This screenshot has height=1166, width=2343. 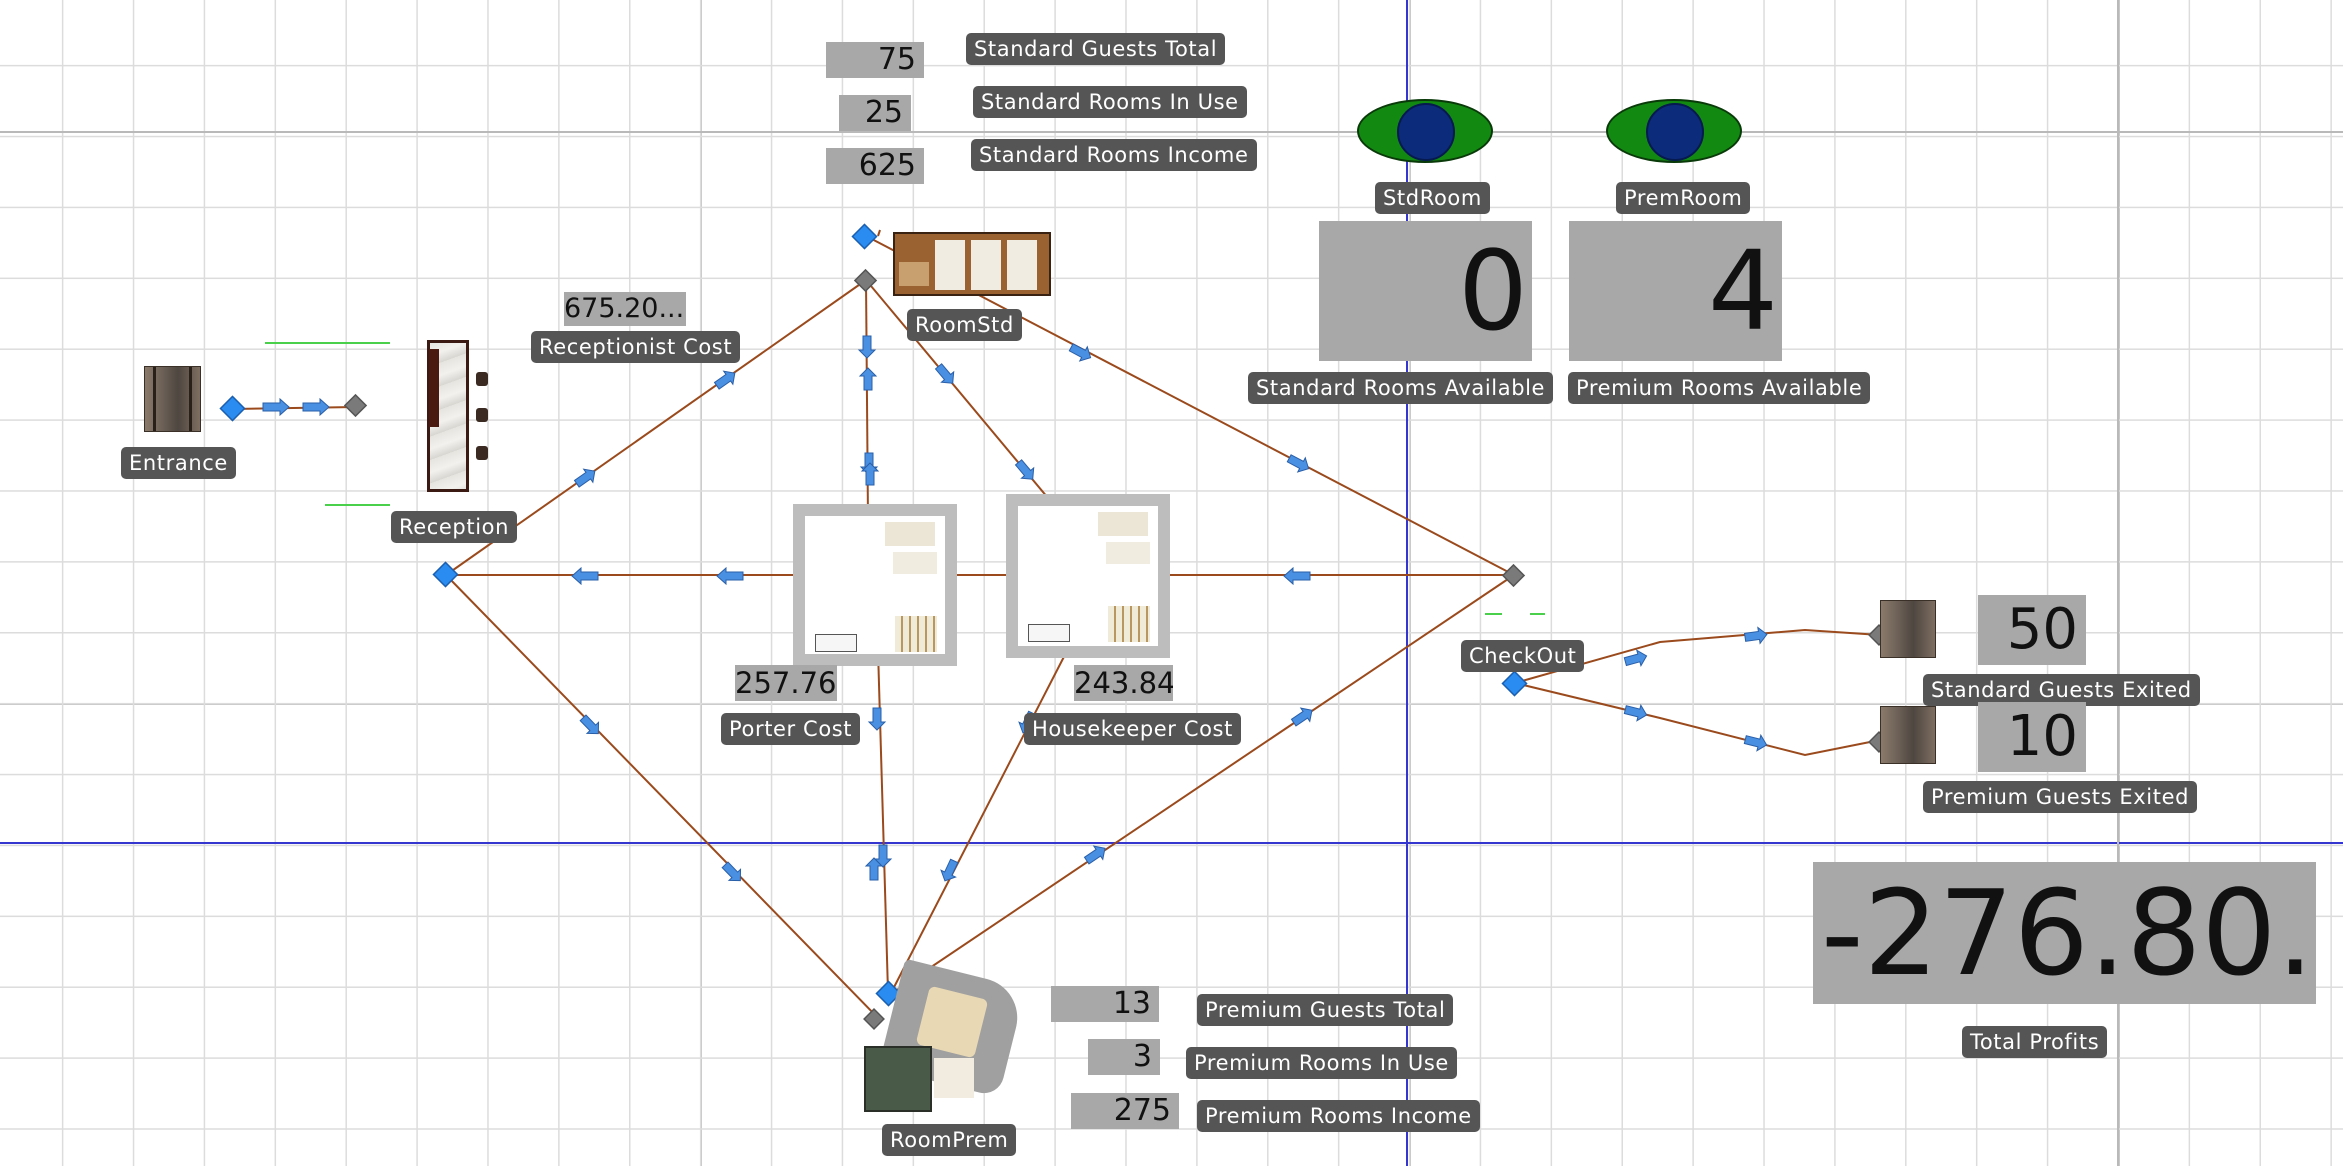 I want to click on porter-cost-value: 257.76, so click(x=786, y=683).